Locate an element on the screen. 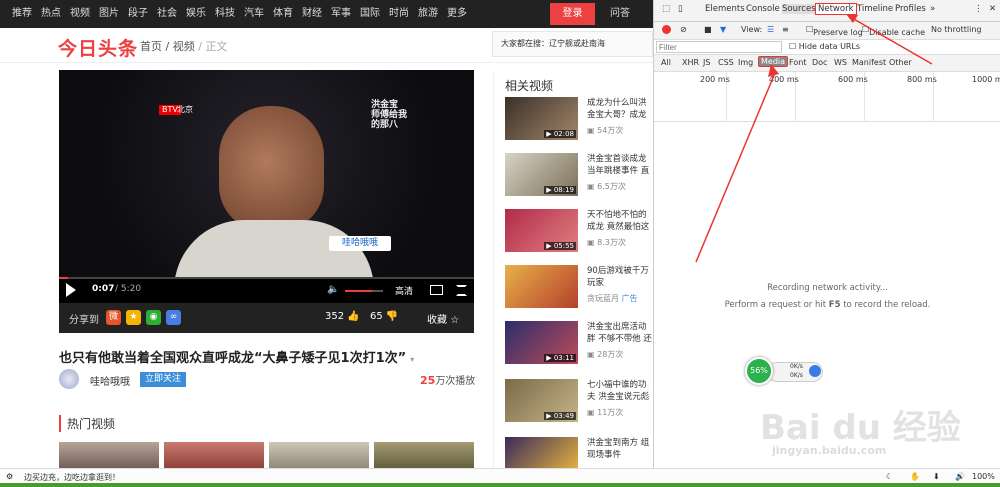 This screenshot has width=1000, height=487. related-thumbnail: ▶ 08:19 is located at coordinates (541, 174).